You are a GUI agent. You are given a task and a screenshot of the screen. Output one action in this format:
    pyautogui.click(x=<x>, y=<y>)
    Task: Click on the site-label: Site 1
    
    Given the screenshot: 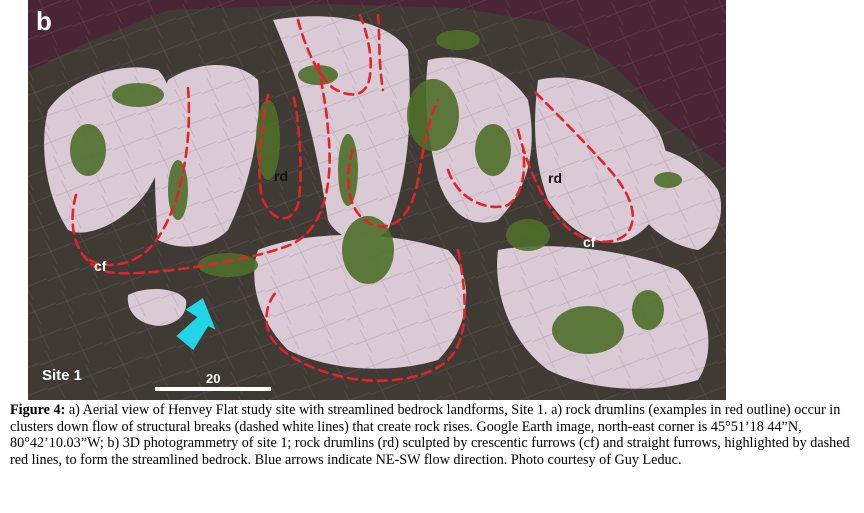 What is the action you would take?
    pyautogui.click(x=62, y=375)
    